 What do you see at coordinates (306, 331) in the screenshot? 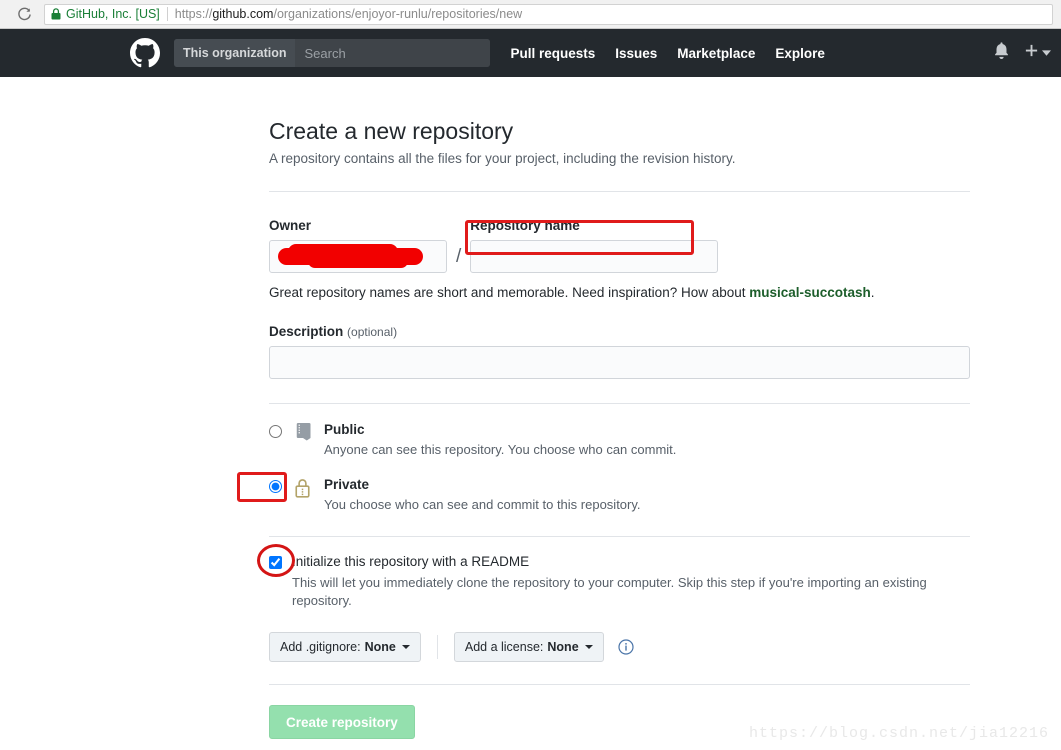
I see `description-label-text: Description` at bounding box center [306, 331].